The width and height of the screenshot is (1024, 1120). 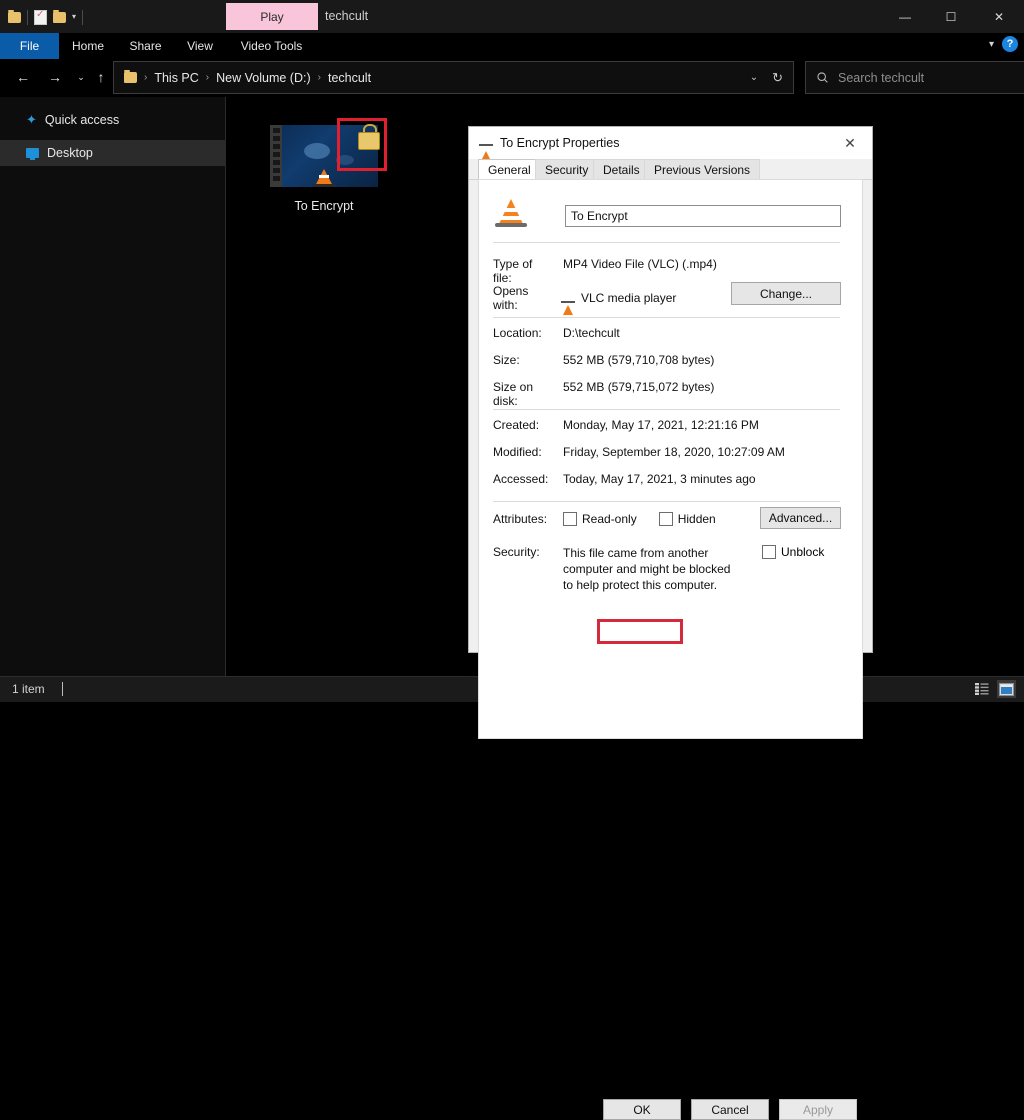 What do you see at coordinates (1010, 44) in the screenshot?
I see `help-icon: ?` at bounding box center [1010, 44].